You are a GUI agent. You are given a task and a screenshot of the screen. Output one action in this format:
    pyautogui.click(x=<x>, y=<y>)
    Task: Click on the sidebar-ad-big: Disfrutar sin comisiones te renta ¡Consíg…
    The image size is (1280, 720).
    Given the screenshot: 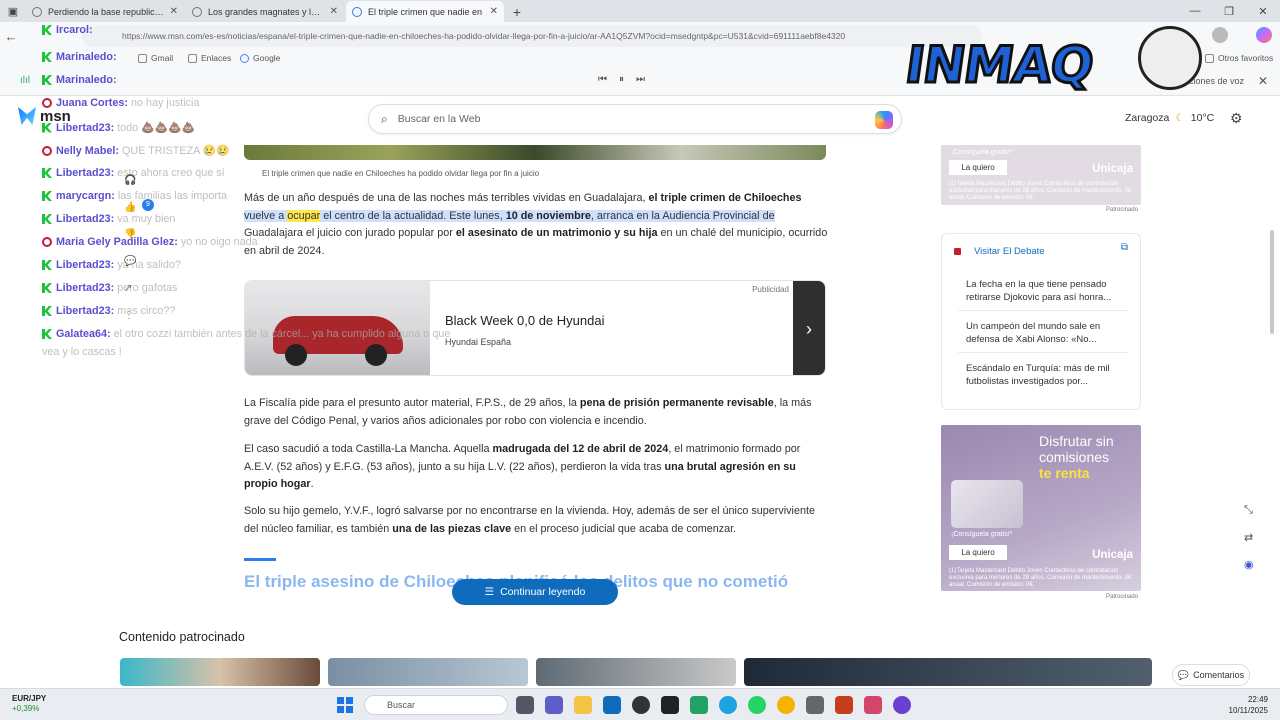 What is the action you would take?
    pyautogui.click(x=1041, y=508)
    